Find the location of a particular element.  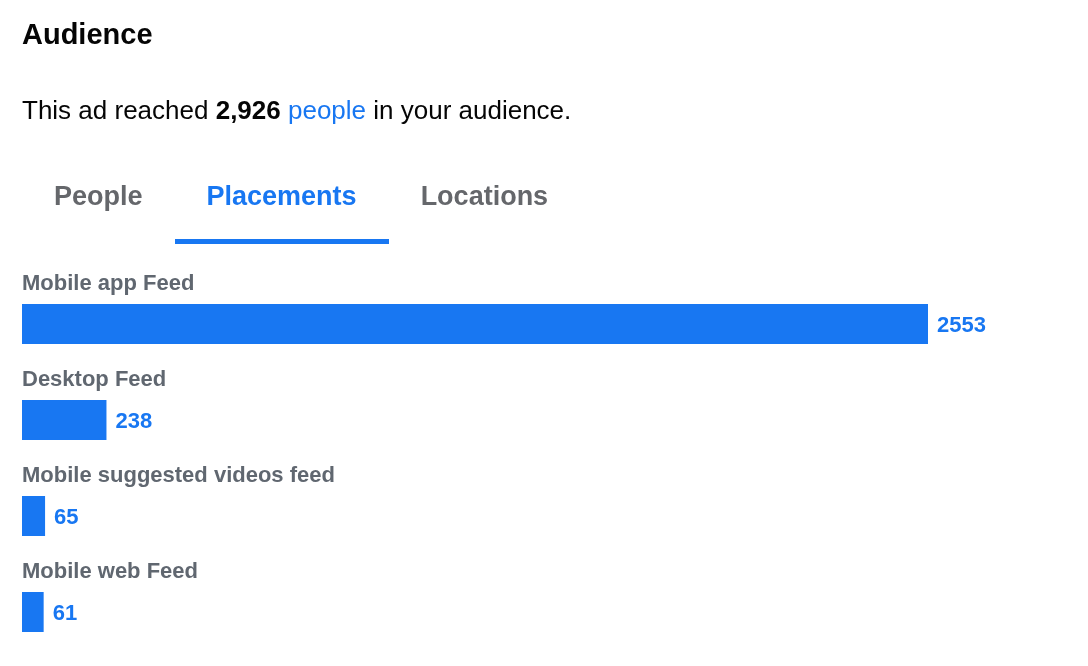

value-label: 2553 is located at coordinates (961, 324).